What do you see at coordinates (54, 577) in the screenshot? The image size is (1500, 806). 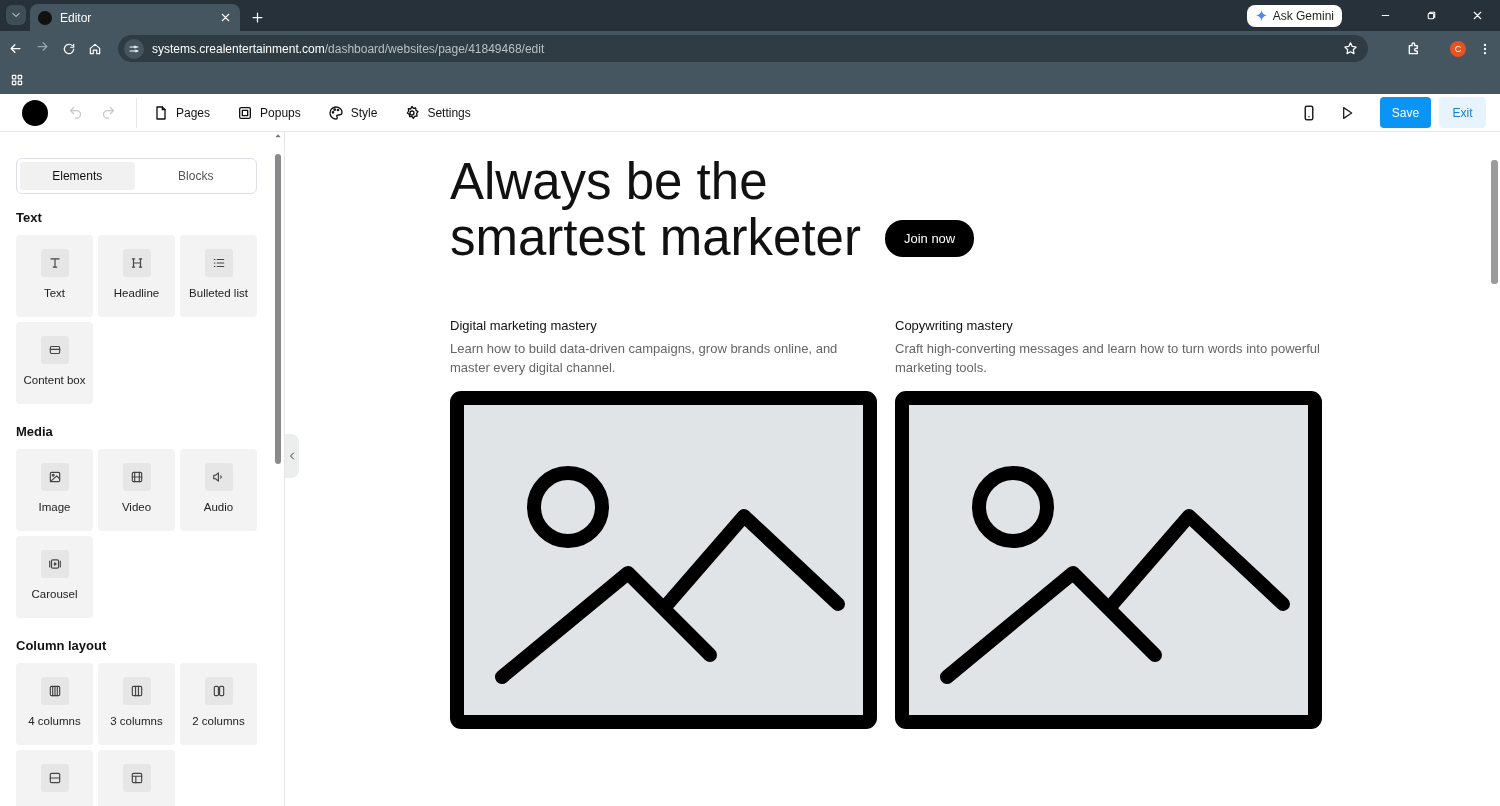 I see `element-tile: Carousel` at bounding box center [54, 577].